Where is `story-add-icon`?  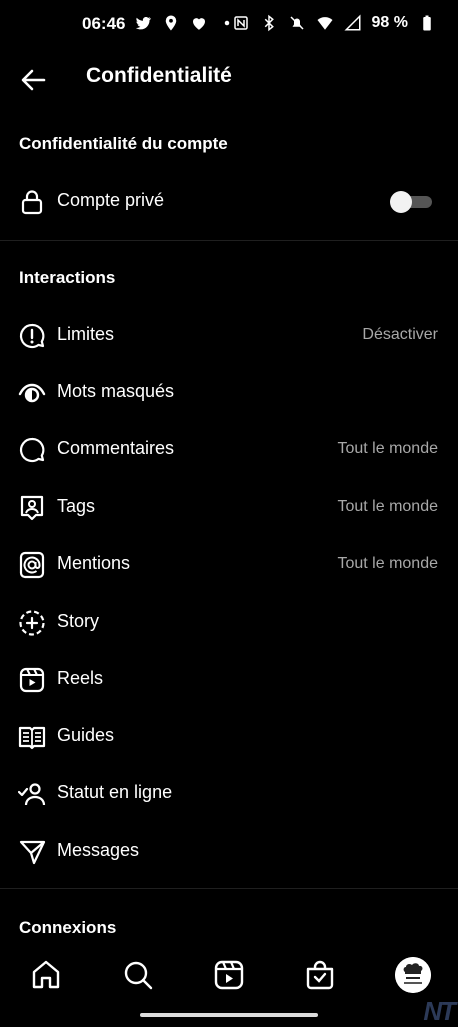 story-add-icon is located at coordinates (32, 623).